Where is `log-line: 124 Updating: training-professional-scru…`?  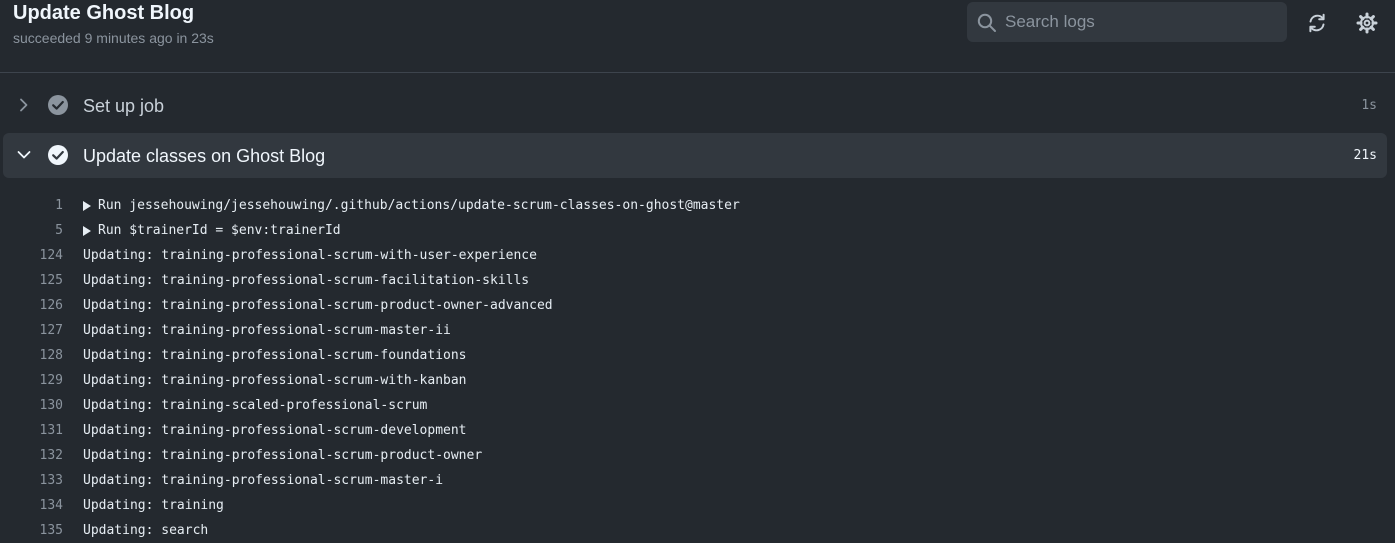 log-line: 124 Updating: training-professional-scru… is located at coordinates (697, 255).